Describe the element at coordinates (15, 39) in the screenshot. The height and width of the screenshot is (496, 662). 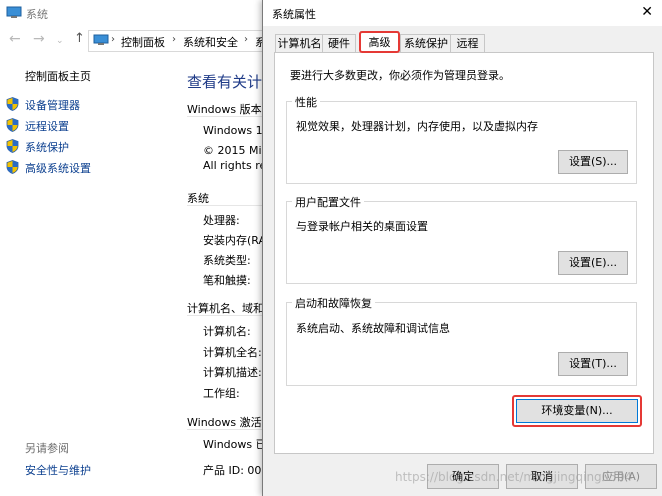
I see `back-arrow-icon: ←` at that location.